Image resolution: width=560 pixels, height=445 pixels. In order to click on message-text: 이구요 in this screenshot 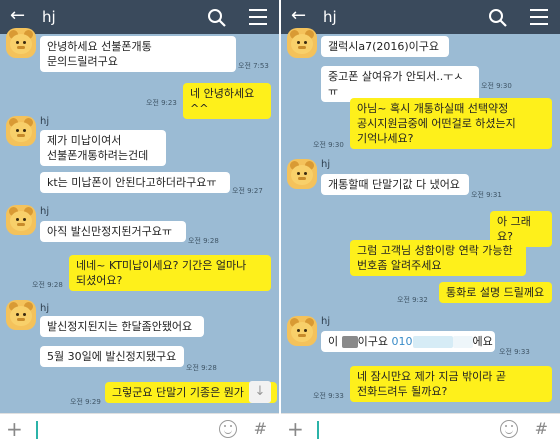, I will do `click(372, 341)`.